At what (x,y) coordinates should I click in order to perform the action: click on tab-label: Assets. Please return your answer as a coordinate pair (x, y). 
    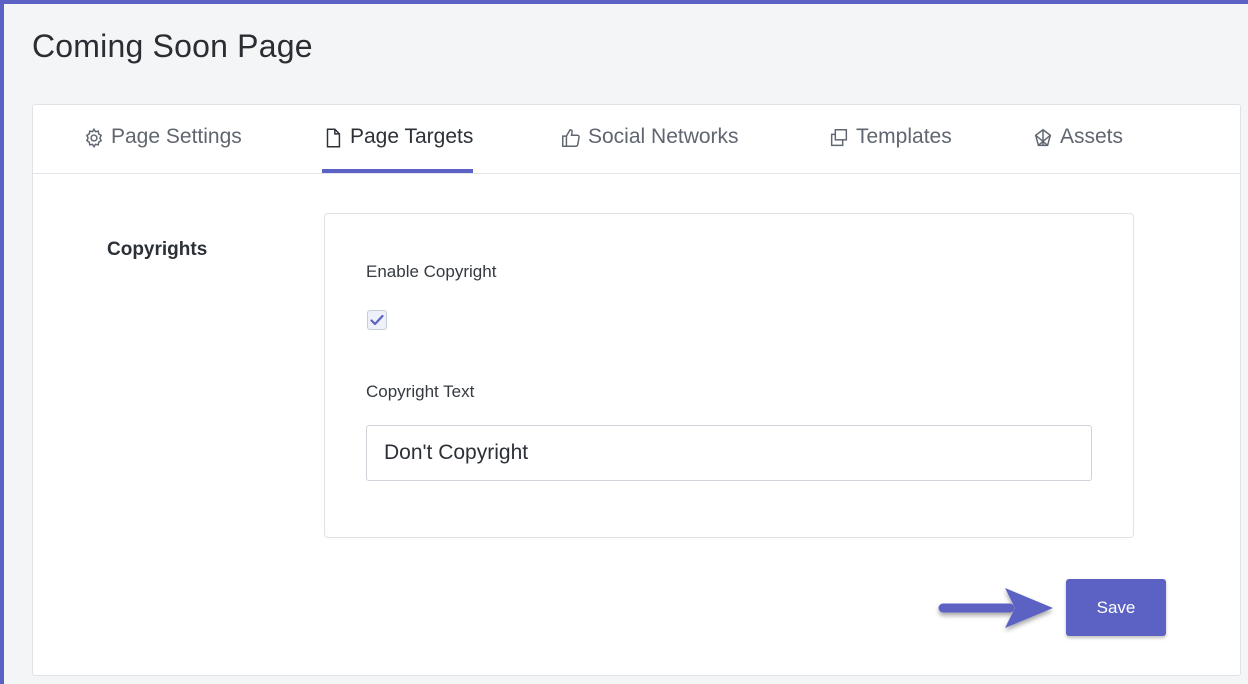
    Looking at the image, I should click on (1092, 136).